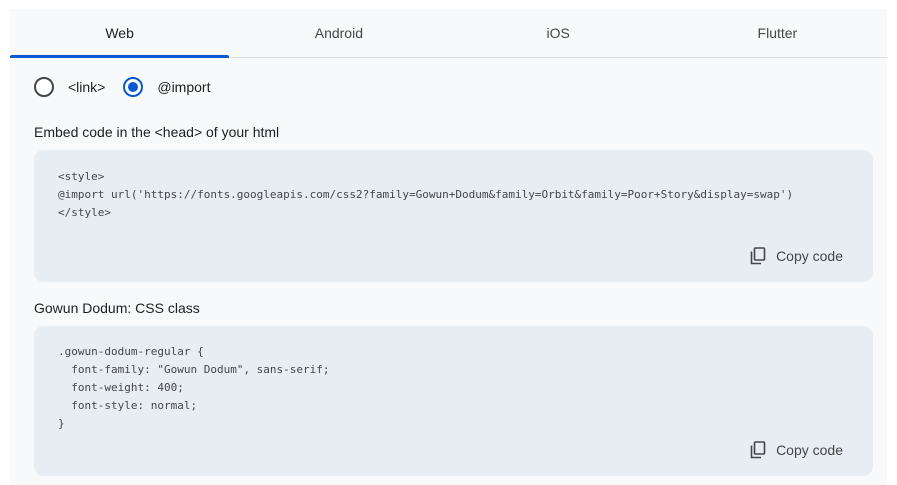 The height and width of the screenshot is (485, 897). Describe the element at coordinates (117, 308) in the screenshot. I see `css-class-heading: Gowun Dodum: CSS class` at that location.